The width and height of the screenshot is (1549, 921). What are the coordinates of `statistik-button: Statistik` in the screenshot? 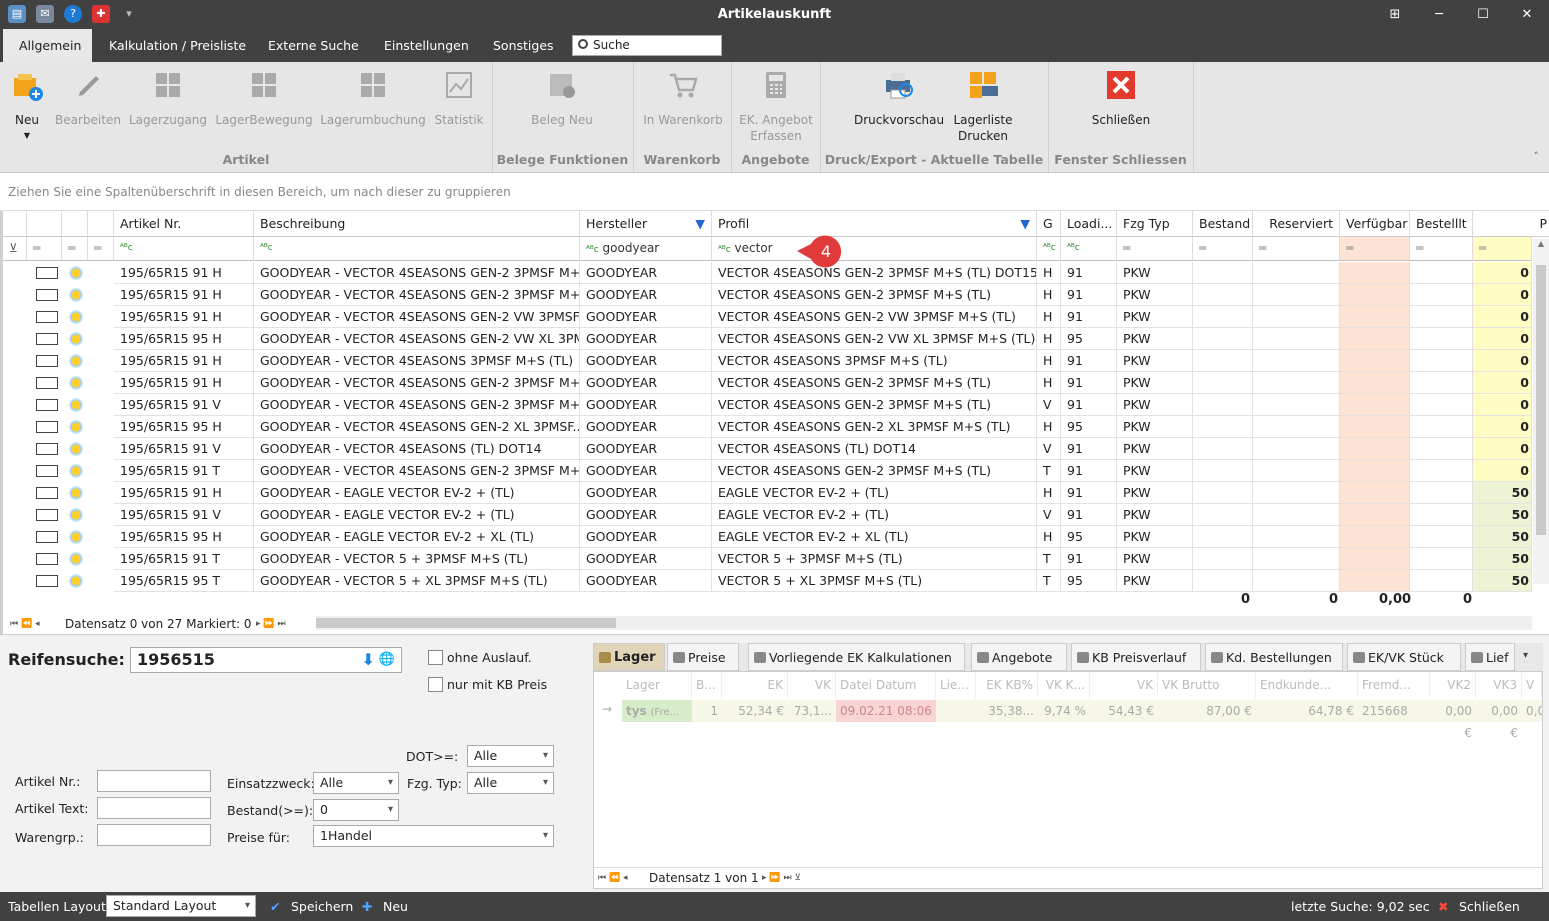 It's located at (459, 98).